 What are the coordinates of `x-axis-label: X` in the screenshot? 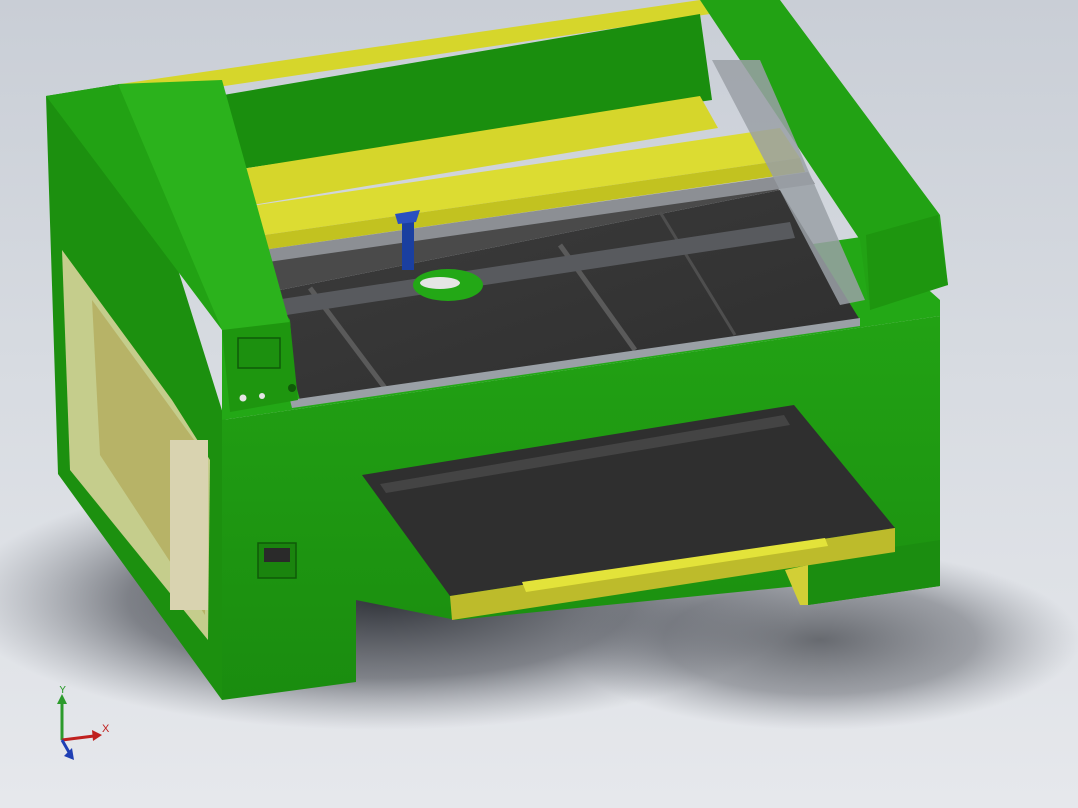 It's located at (106, 729).